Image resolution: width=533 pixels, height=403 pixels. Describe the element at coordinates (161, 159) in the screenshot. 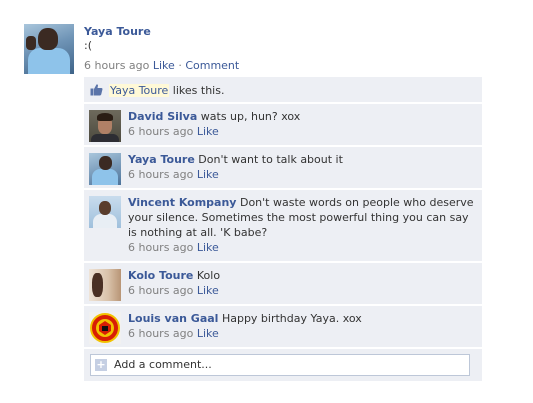

I see `commenter-name-link: Yaya Toure` at that location.